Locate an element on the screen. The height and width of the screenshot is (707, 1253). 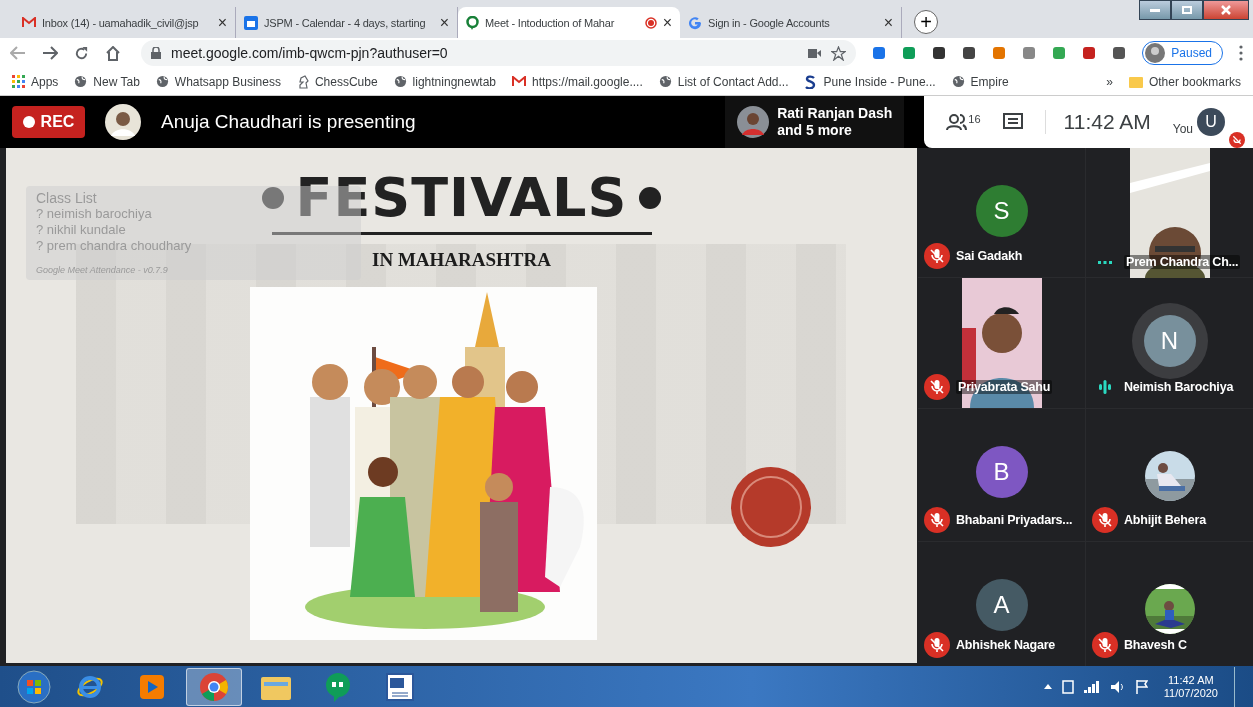
close-window-button is located at coordinates (1226, 10).